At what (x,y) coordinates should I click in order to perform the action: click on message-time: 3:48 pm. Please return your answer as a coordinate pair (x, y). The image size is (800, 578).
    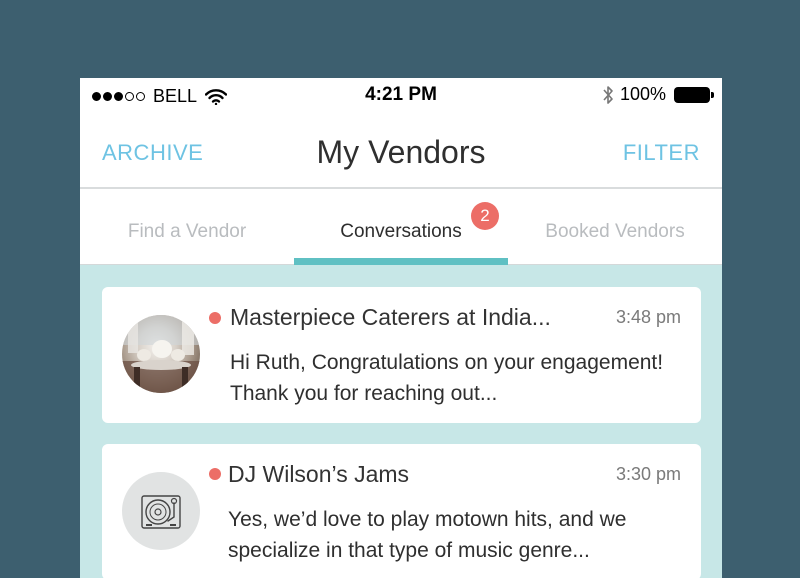
    Looking at the image, I should click on (648, 317).